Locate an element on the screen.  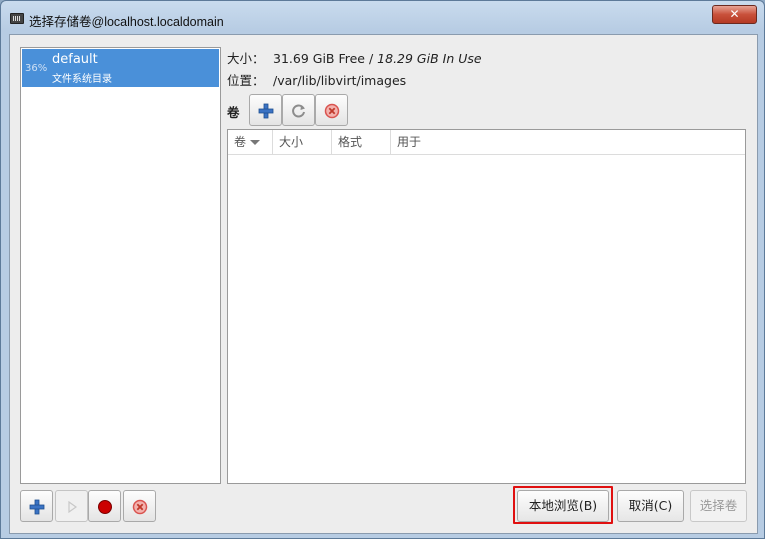
pool-type: 文件系统目录 is located at coordinates (82, 79).